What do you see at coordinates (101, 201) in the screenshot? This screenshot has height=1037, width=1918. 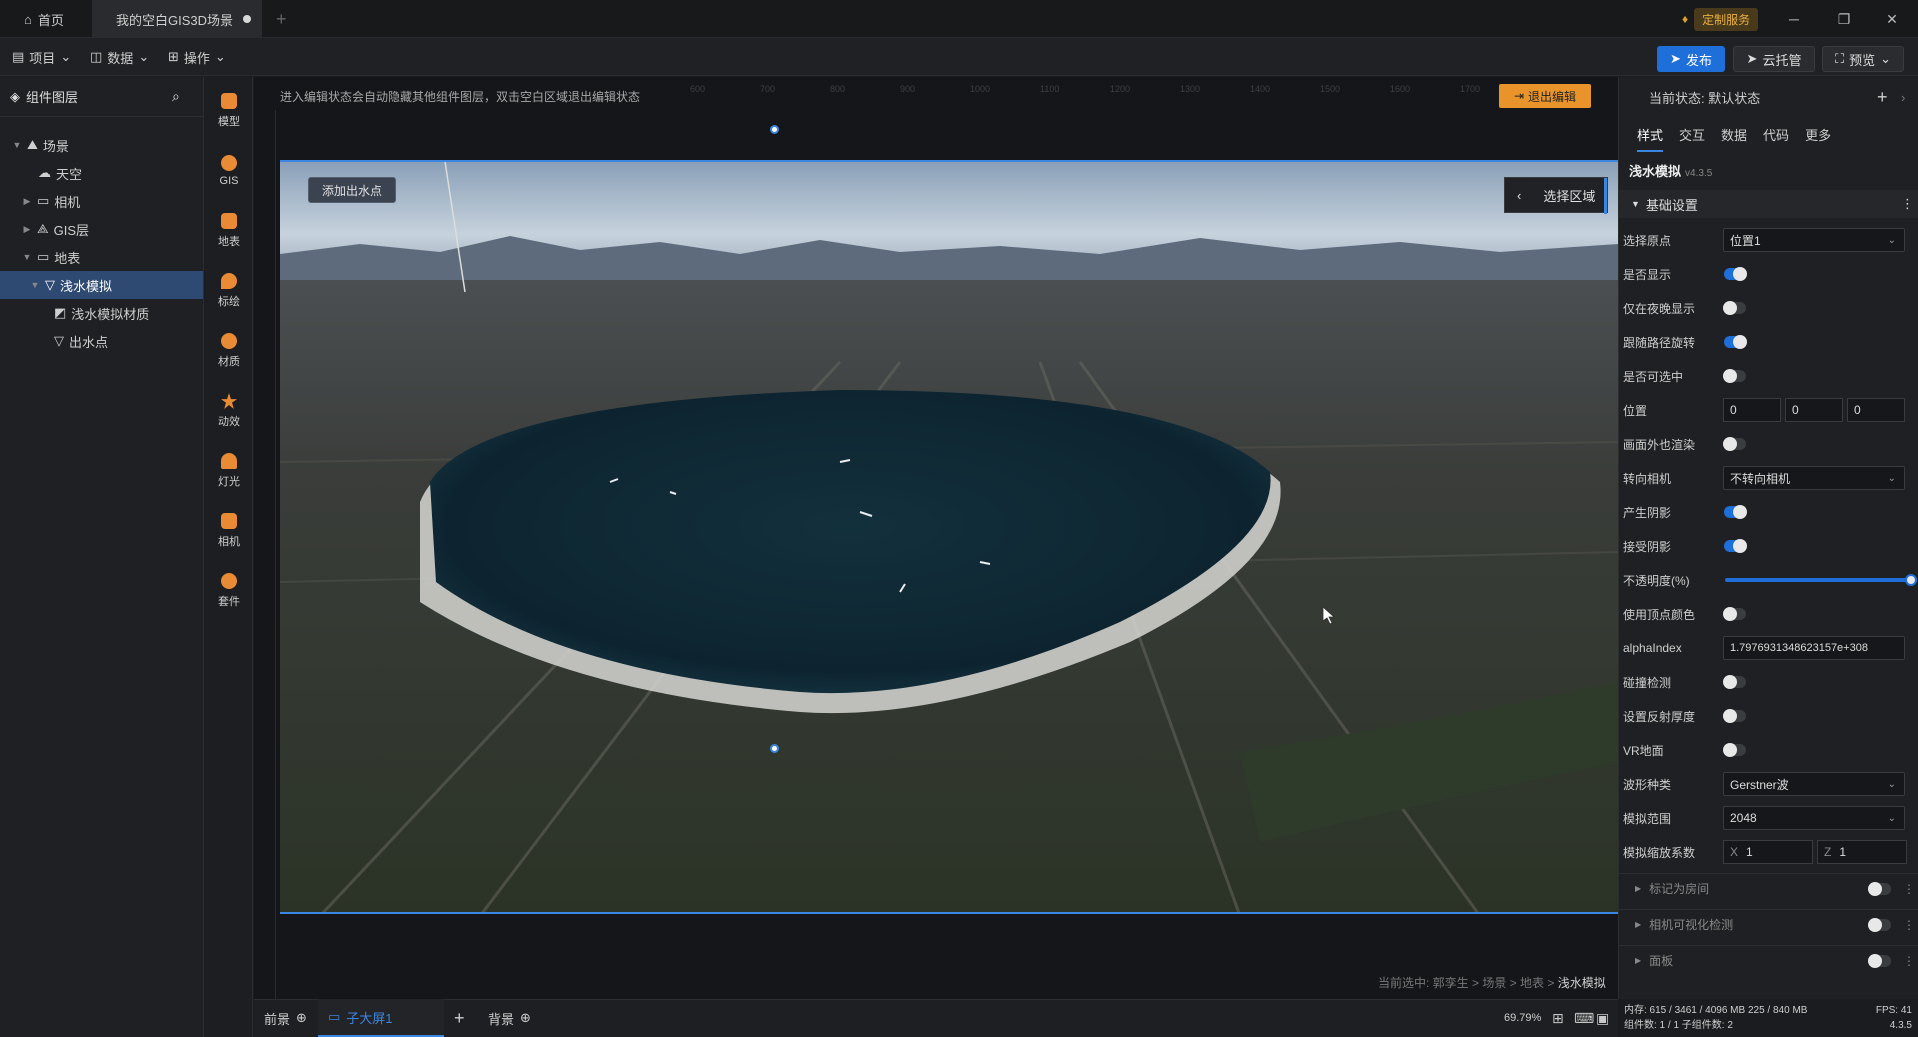 I see `tree-item-camera: ▶ ▭ 相机` at bounding box center [101, 201].